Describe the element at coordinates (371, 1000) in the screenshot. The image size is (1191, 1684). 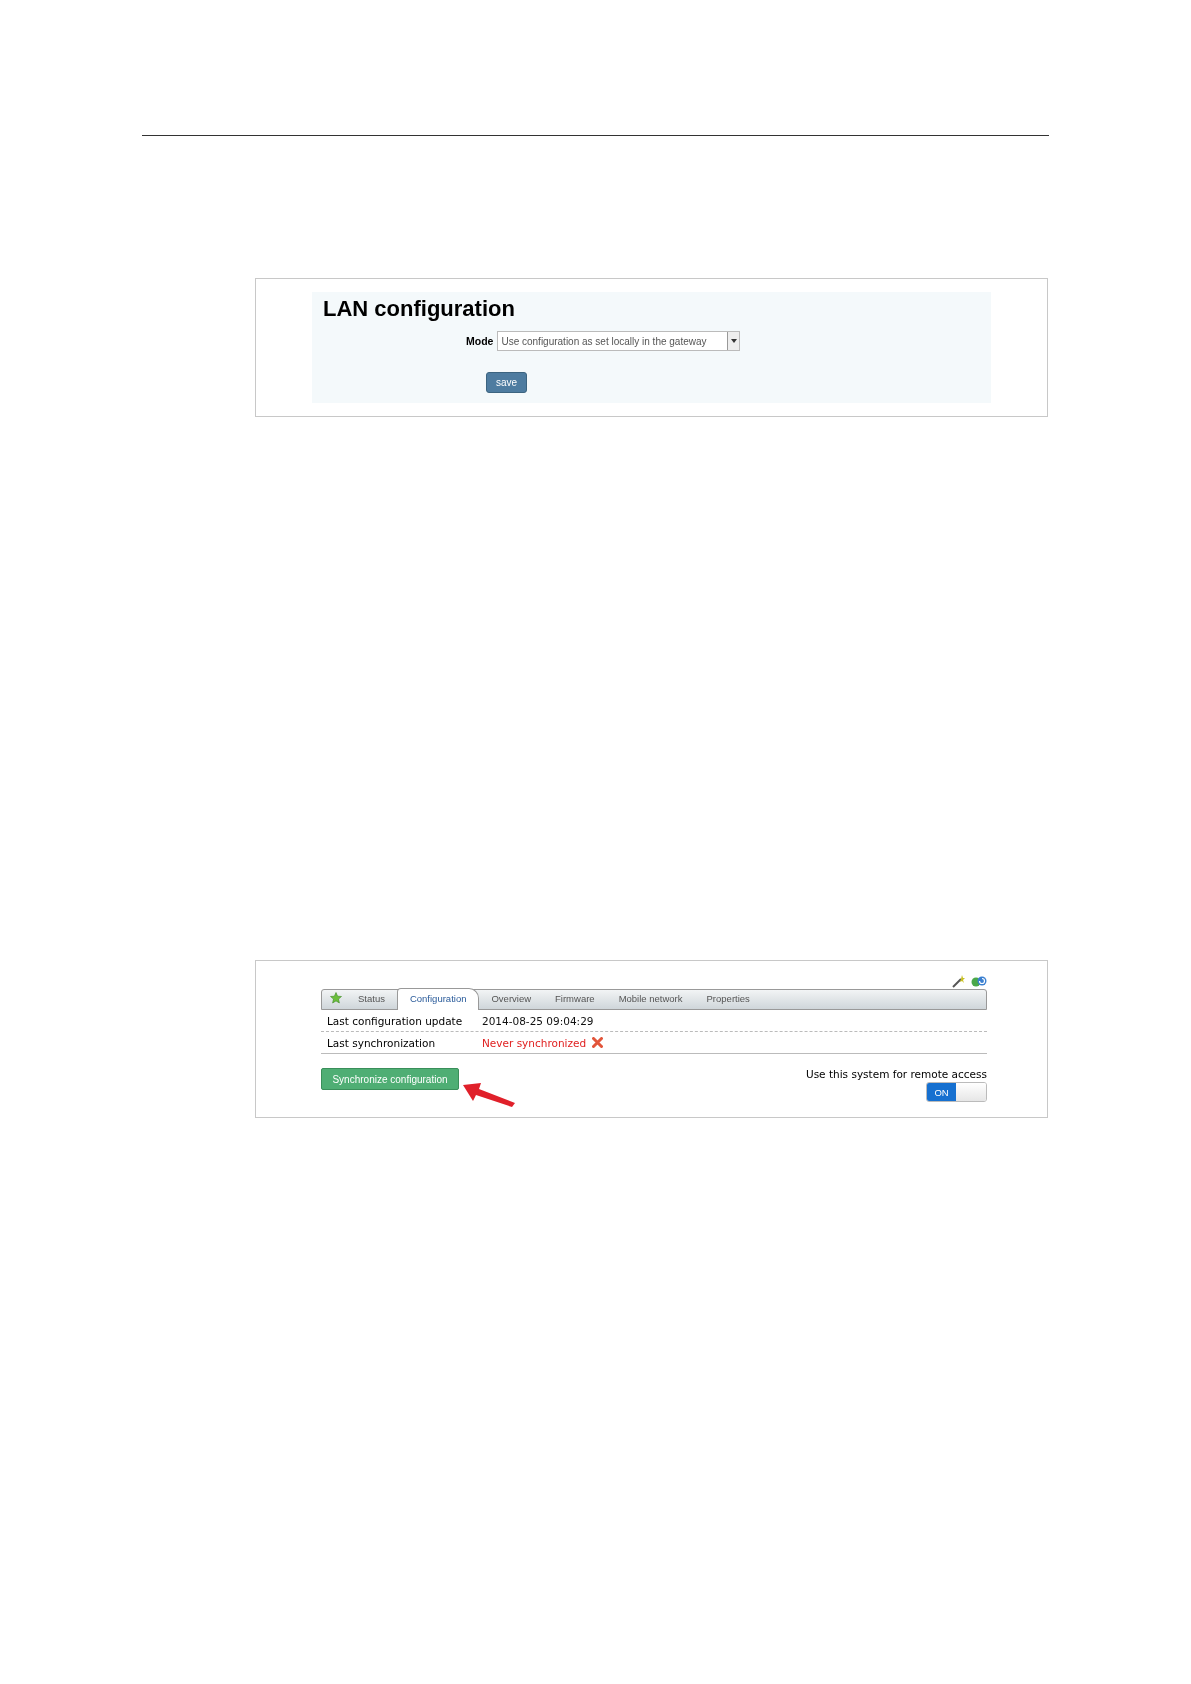
I see `tab: Status` at that location.